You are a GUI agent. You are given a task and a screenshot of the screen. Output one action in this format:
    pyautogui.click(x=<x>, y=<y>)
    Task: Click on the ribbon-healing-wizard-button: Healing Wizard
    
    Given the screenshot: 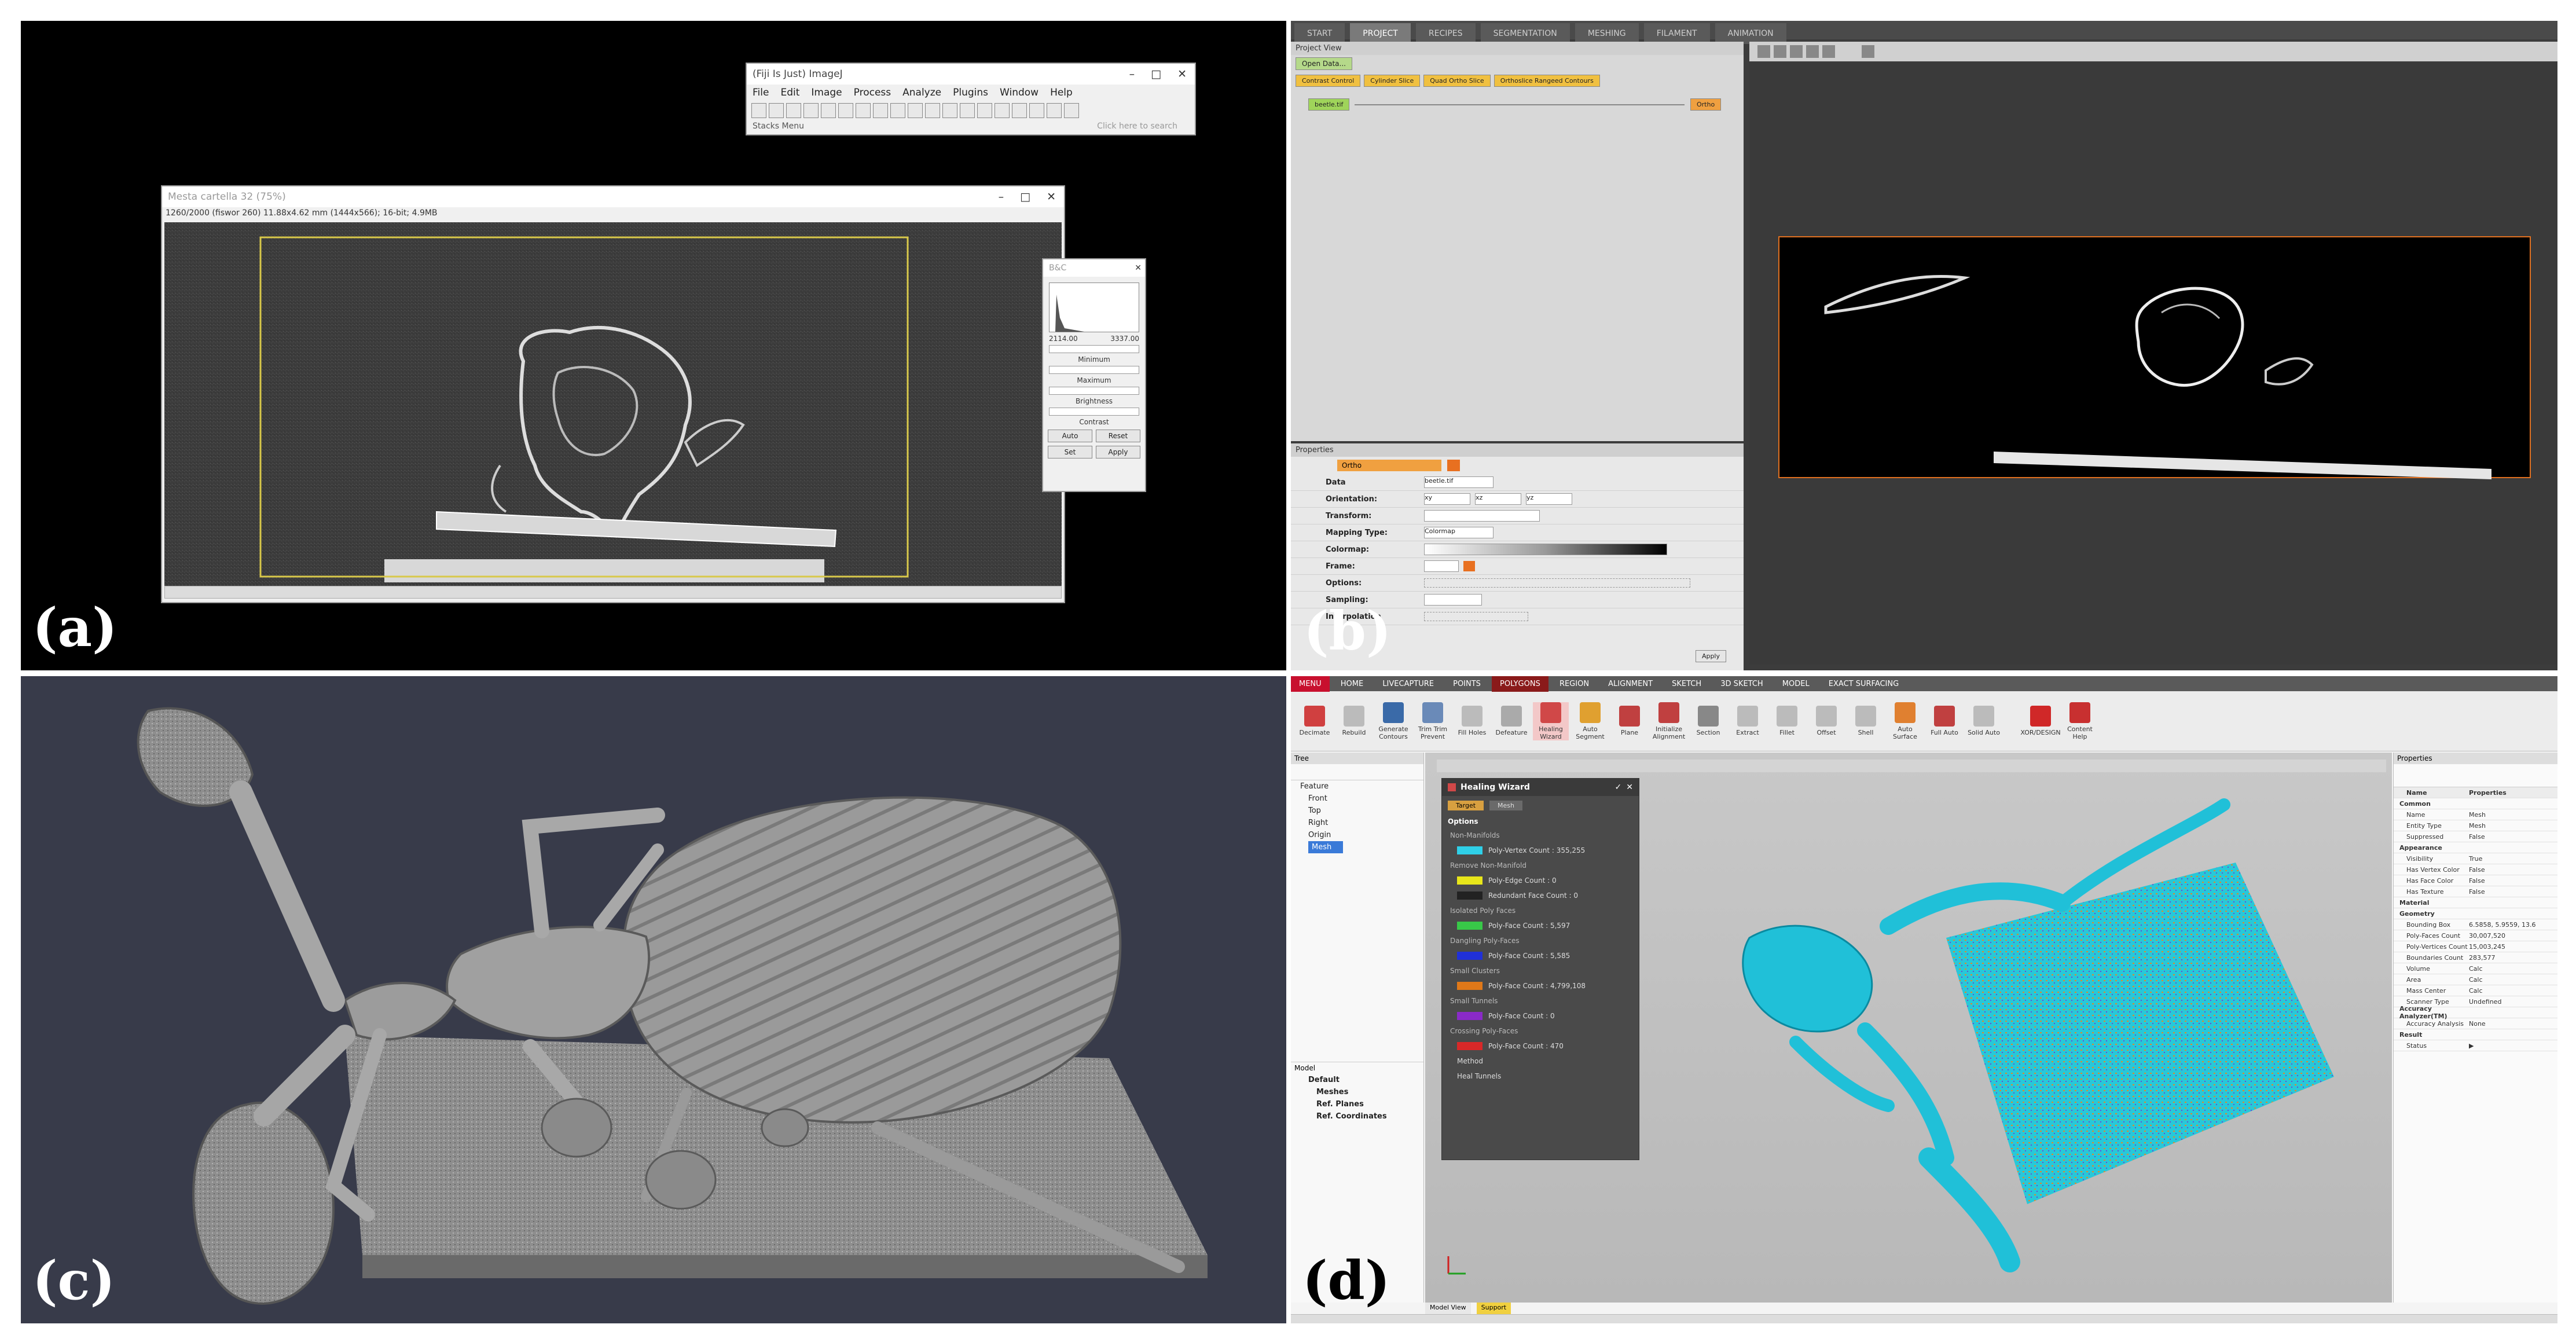 What is the action you would take?
    pyautogui.click(x=1551, y=721)
    